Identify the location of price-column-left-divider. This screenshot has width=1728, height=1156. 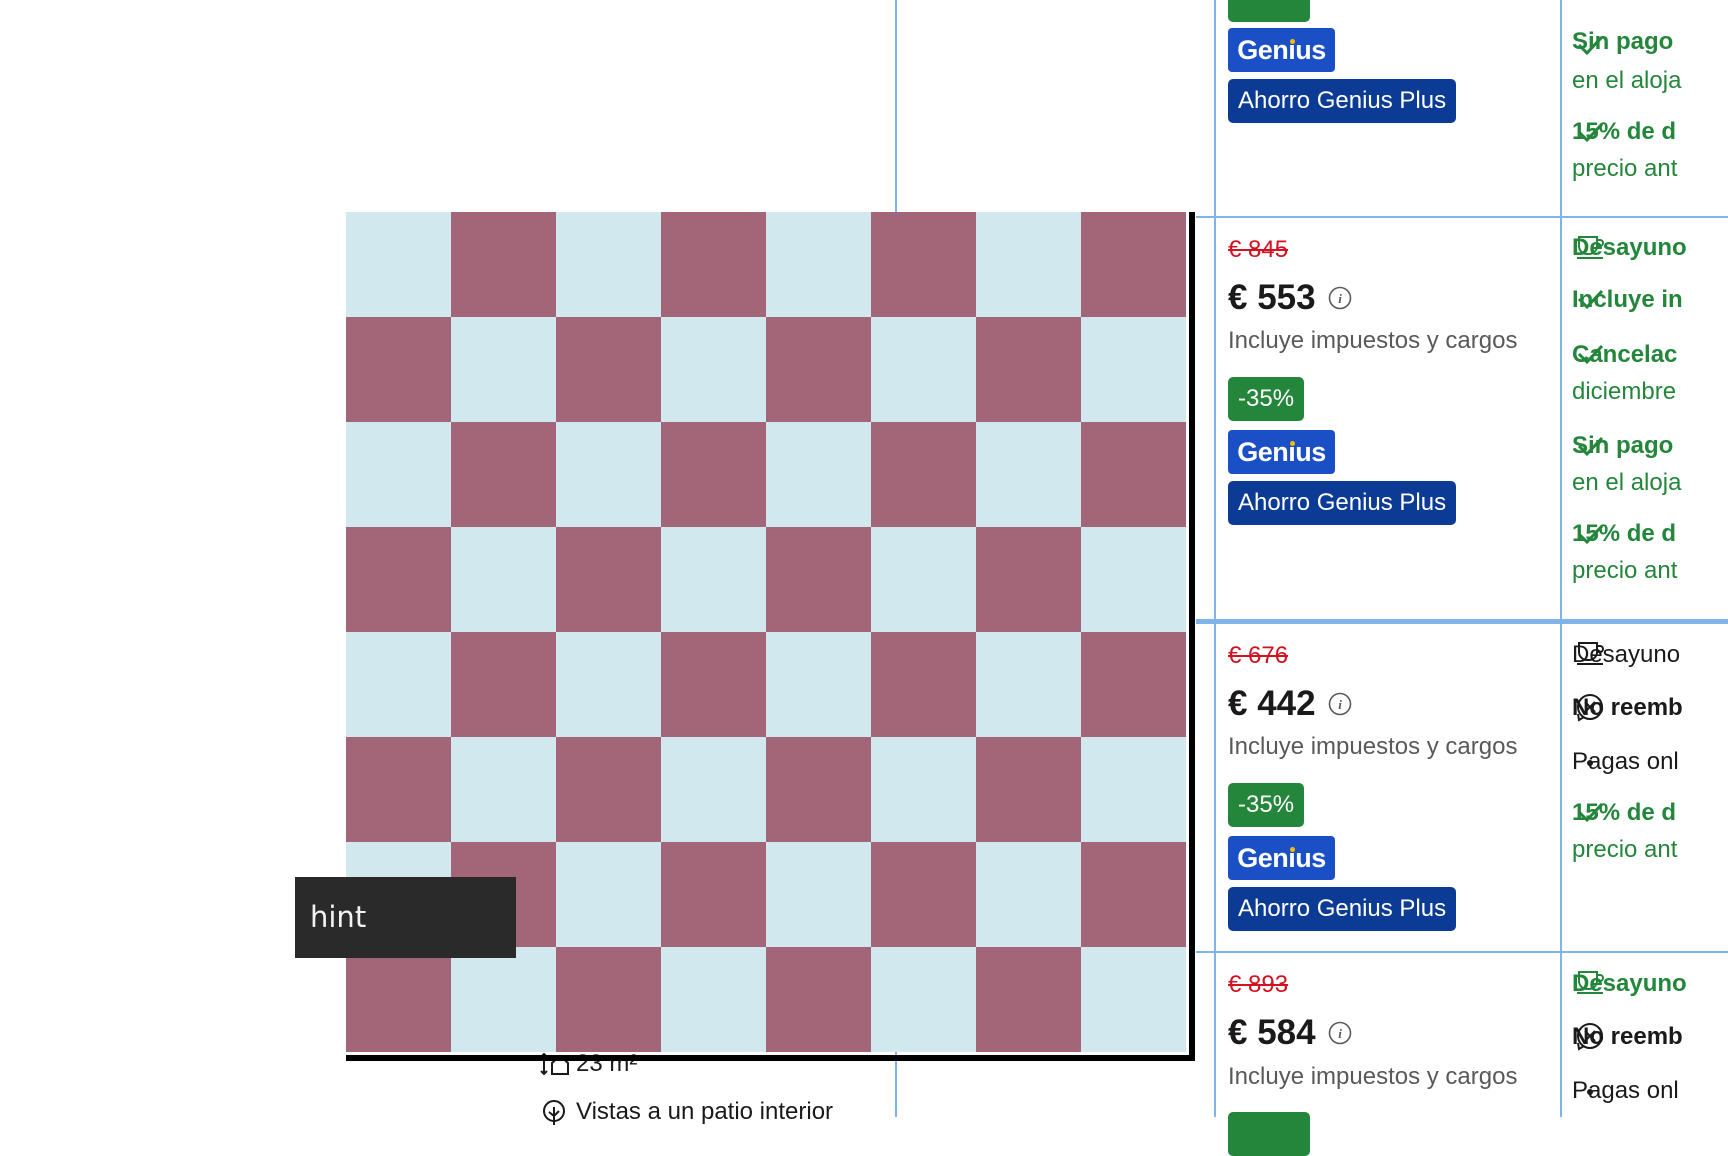
(1215, 558).